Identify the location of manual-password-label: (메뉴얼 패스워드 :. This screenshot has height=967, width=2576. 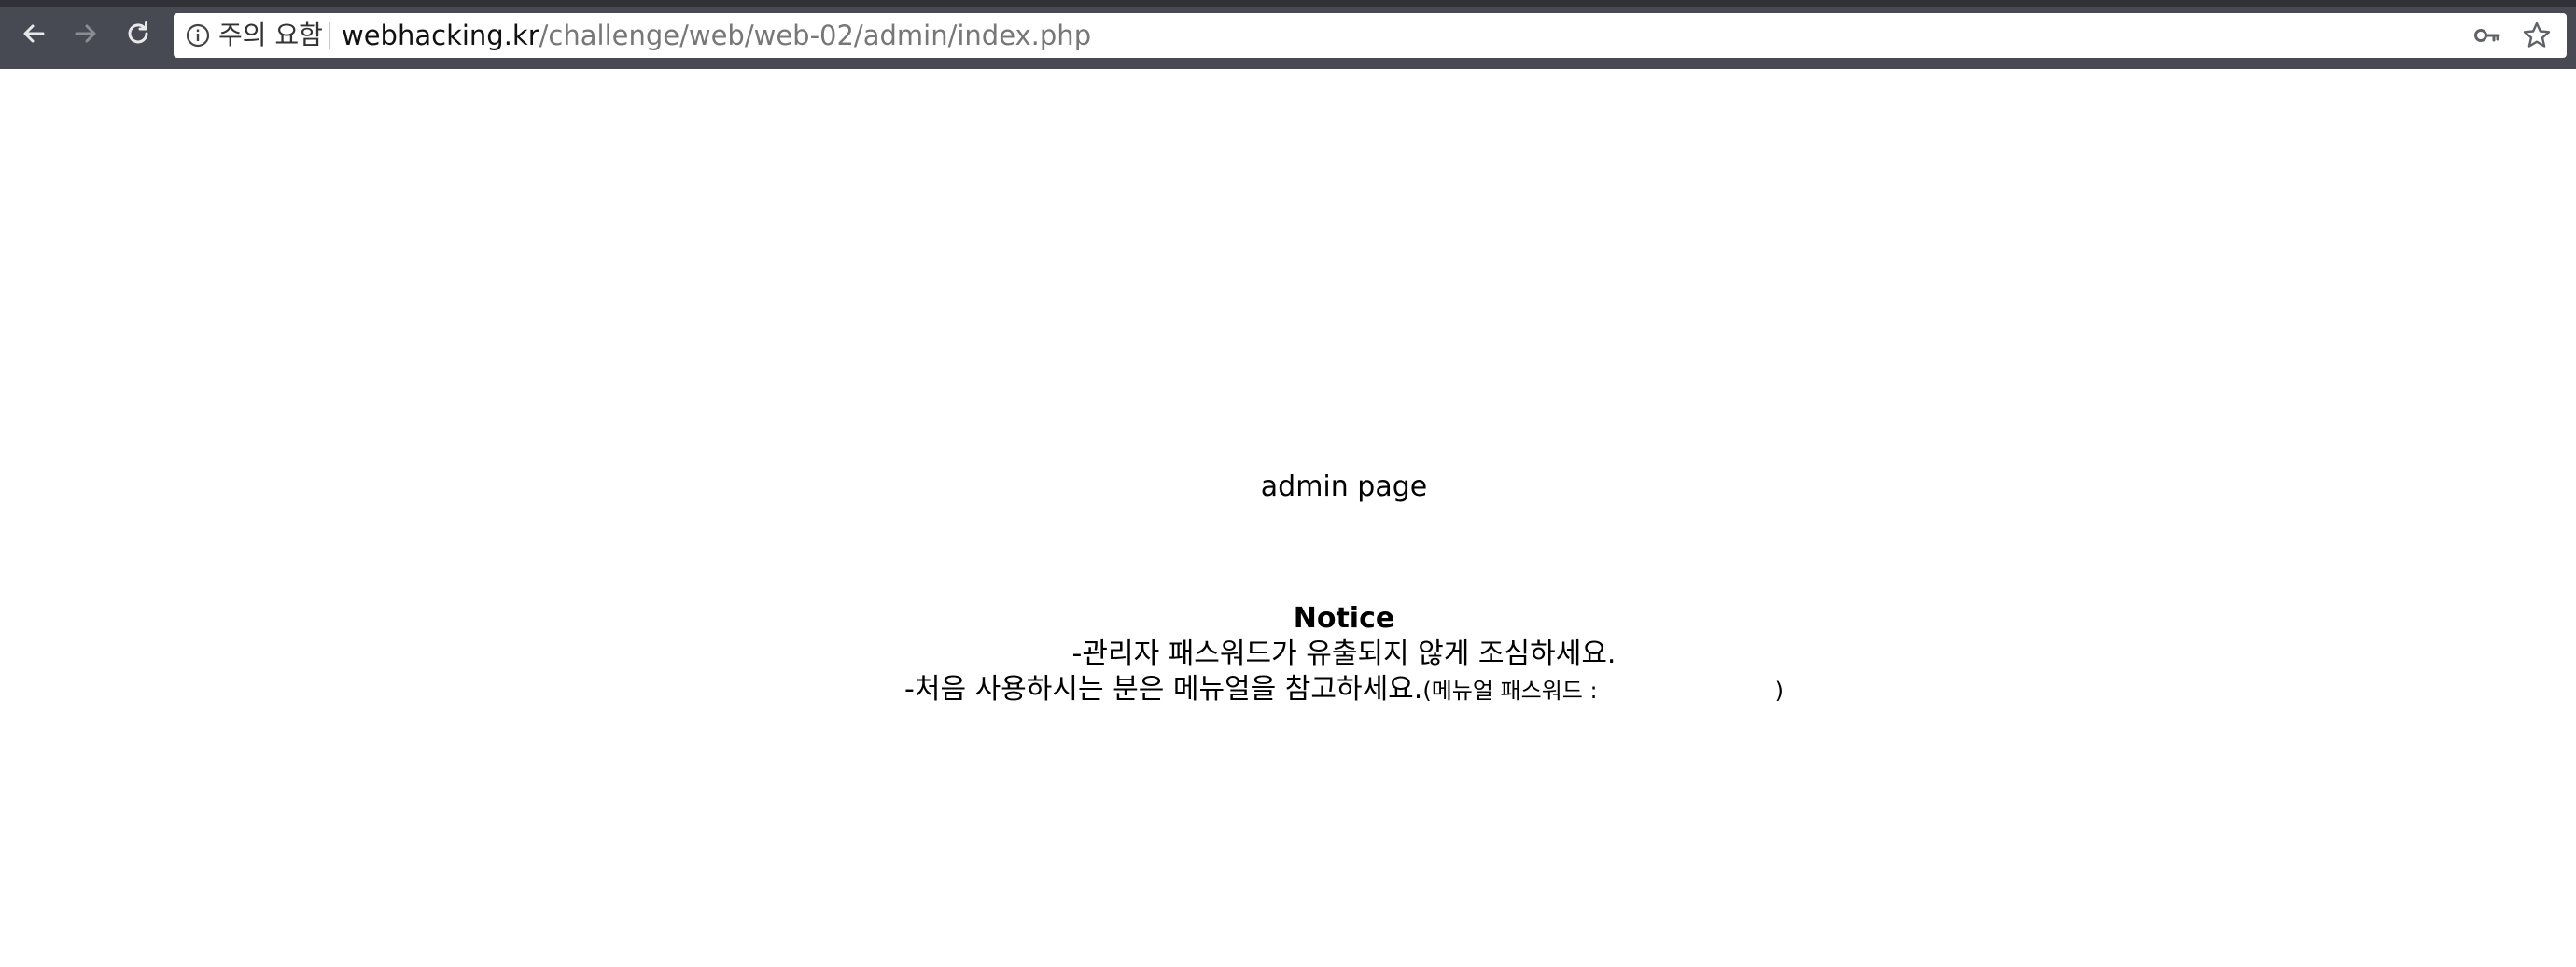
(1510, 691).